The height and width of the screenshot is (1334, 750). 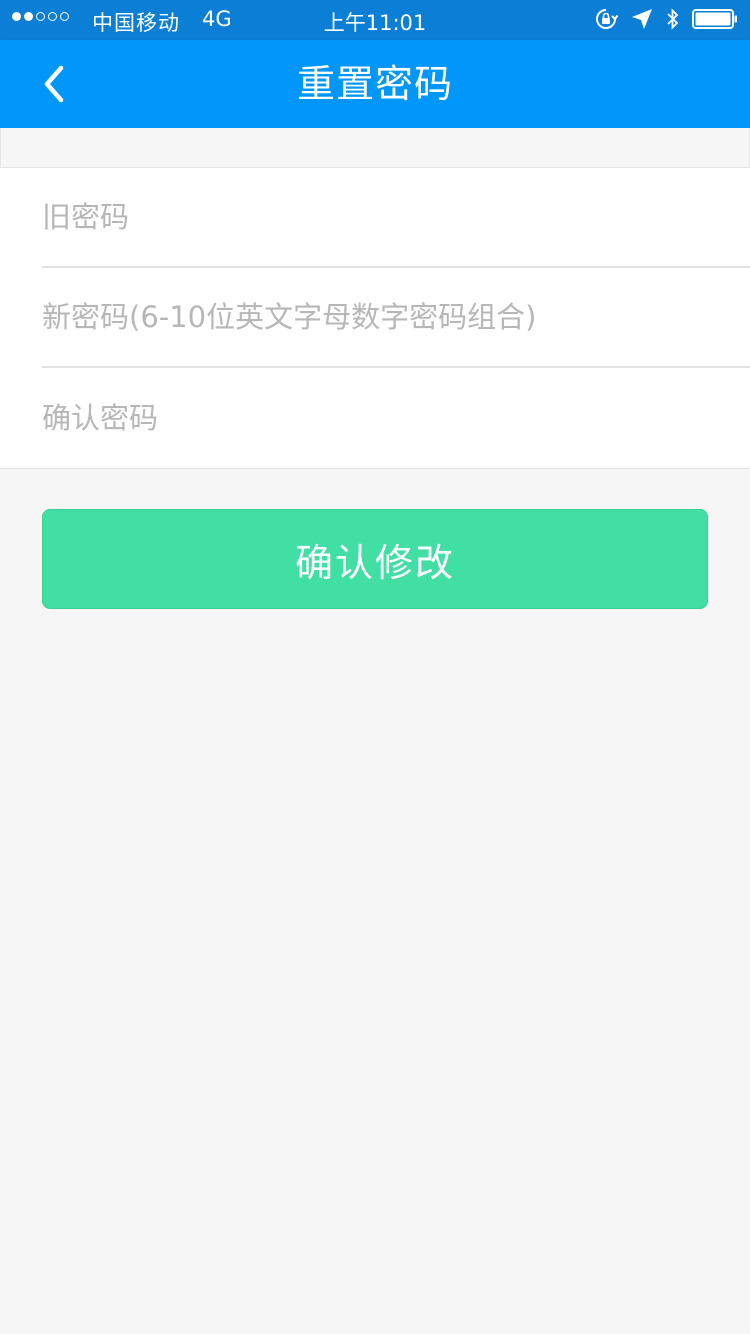 I want to click on confirm-password-row, so click(x=396, y=418).